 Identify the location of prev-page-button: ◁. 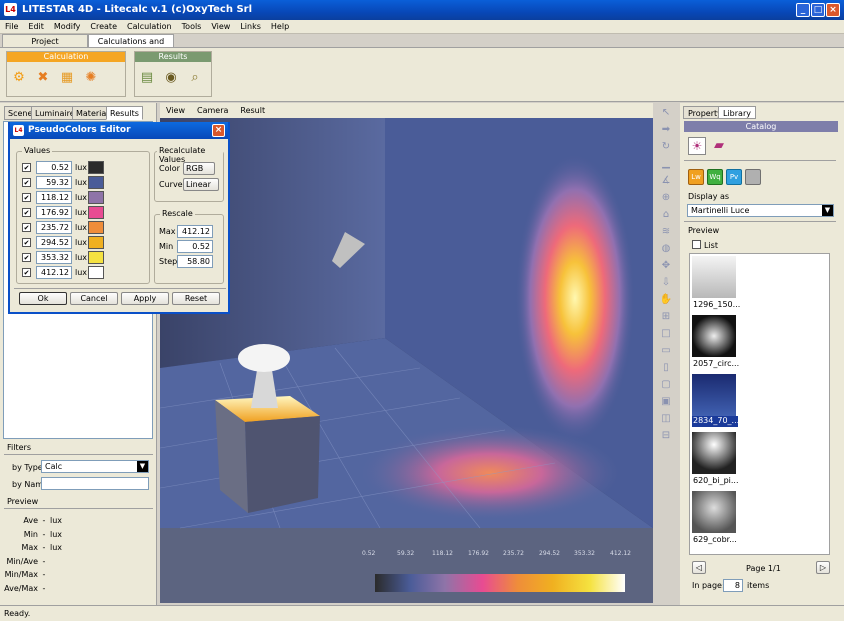
(699, 567).